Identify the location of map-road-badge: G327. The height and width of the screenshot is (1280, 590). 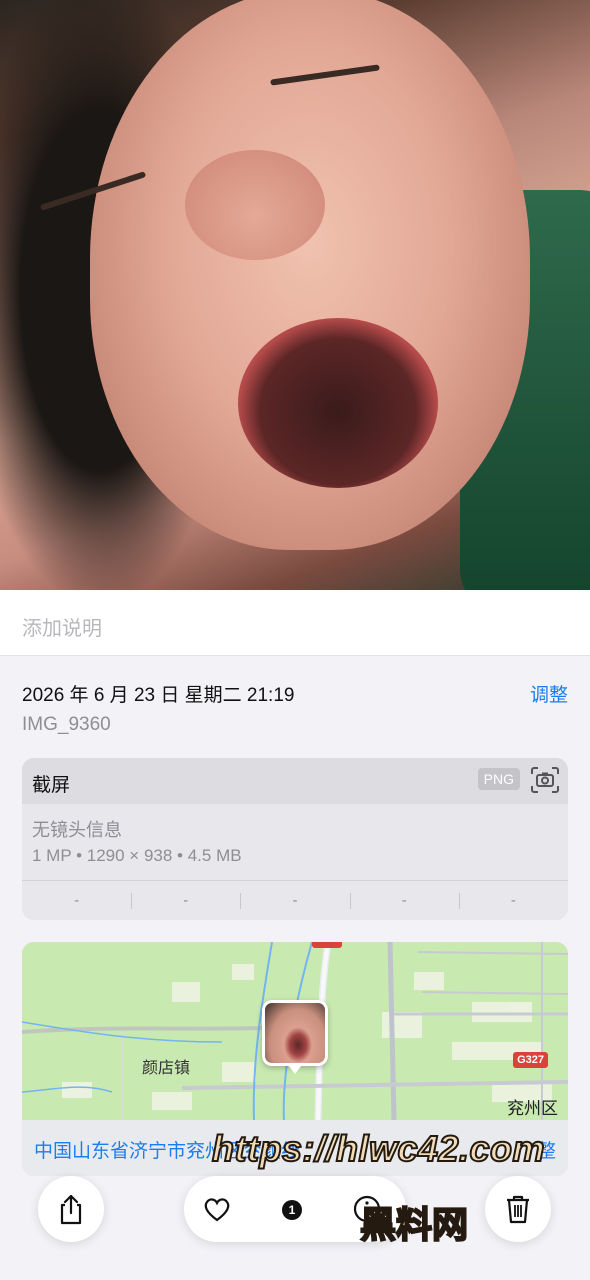
(530, 1060).